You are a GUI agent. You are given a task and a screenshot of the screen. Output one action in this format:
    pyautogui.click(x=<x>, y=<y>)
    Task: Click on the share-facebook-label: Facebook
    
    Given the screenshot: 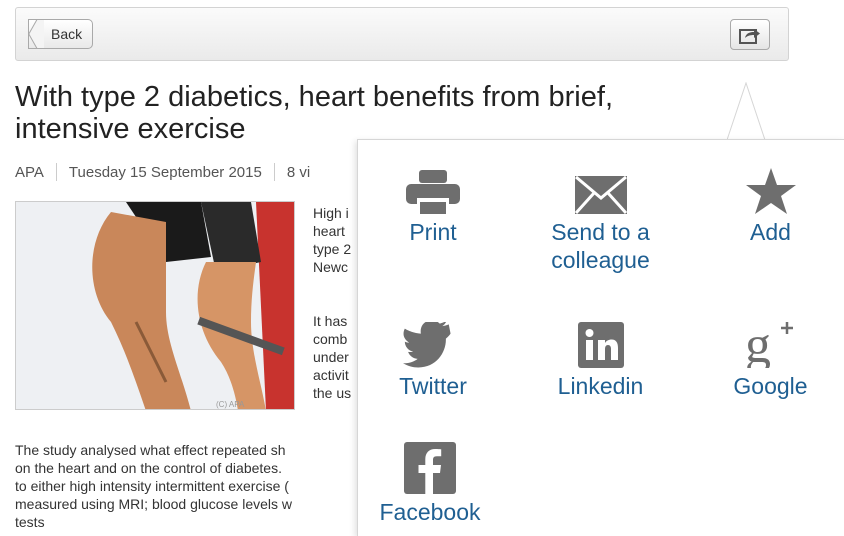 What is the action you would take?
    pyautogui.click(x=430, y=512)
    